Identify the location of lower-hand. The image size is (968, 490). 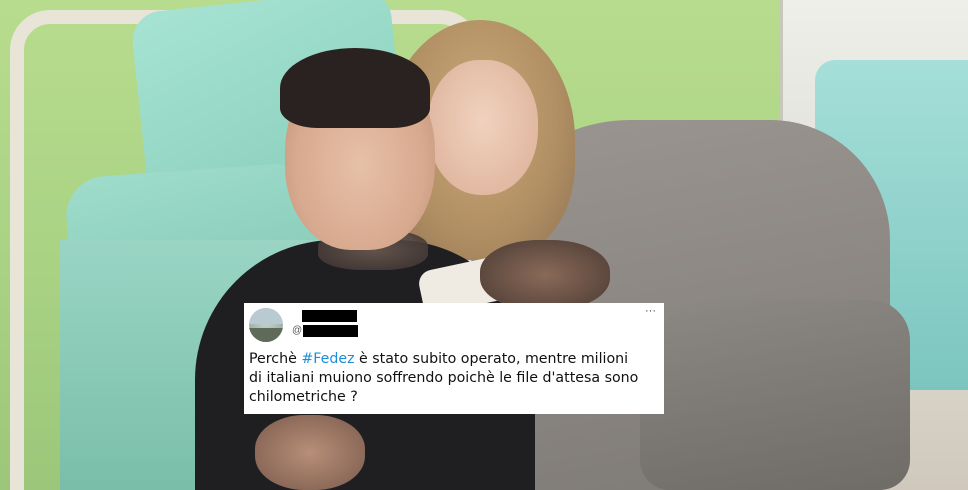
(310, 452).